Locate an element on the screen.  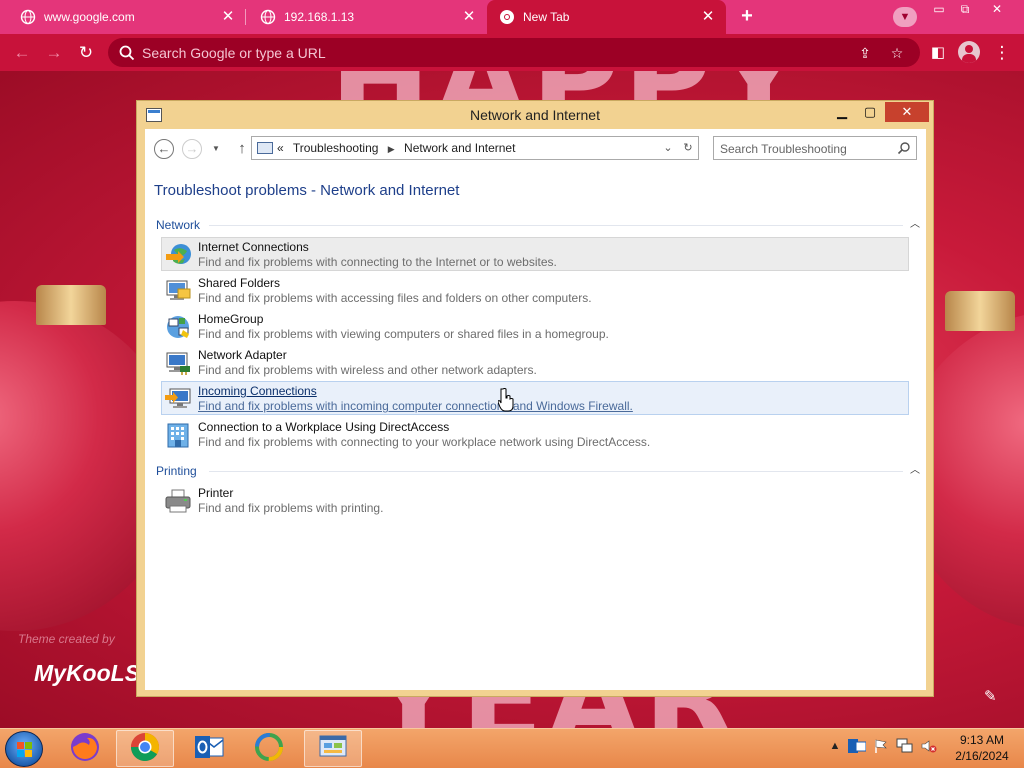
system-clock: 9:13 AM 2/16/2024 is located at coordinates (982, 748).